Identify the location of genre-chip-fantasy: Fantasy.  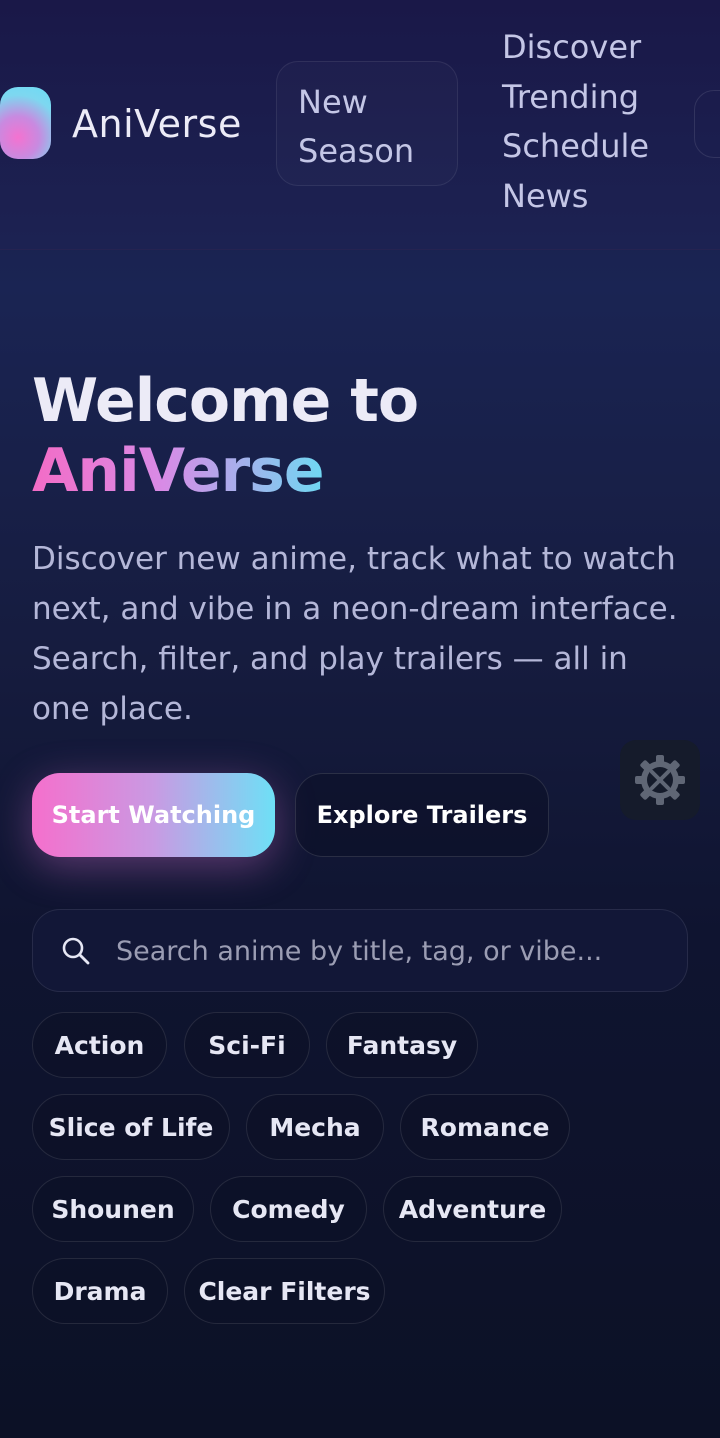
(402, 1045).